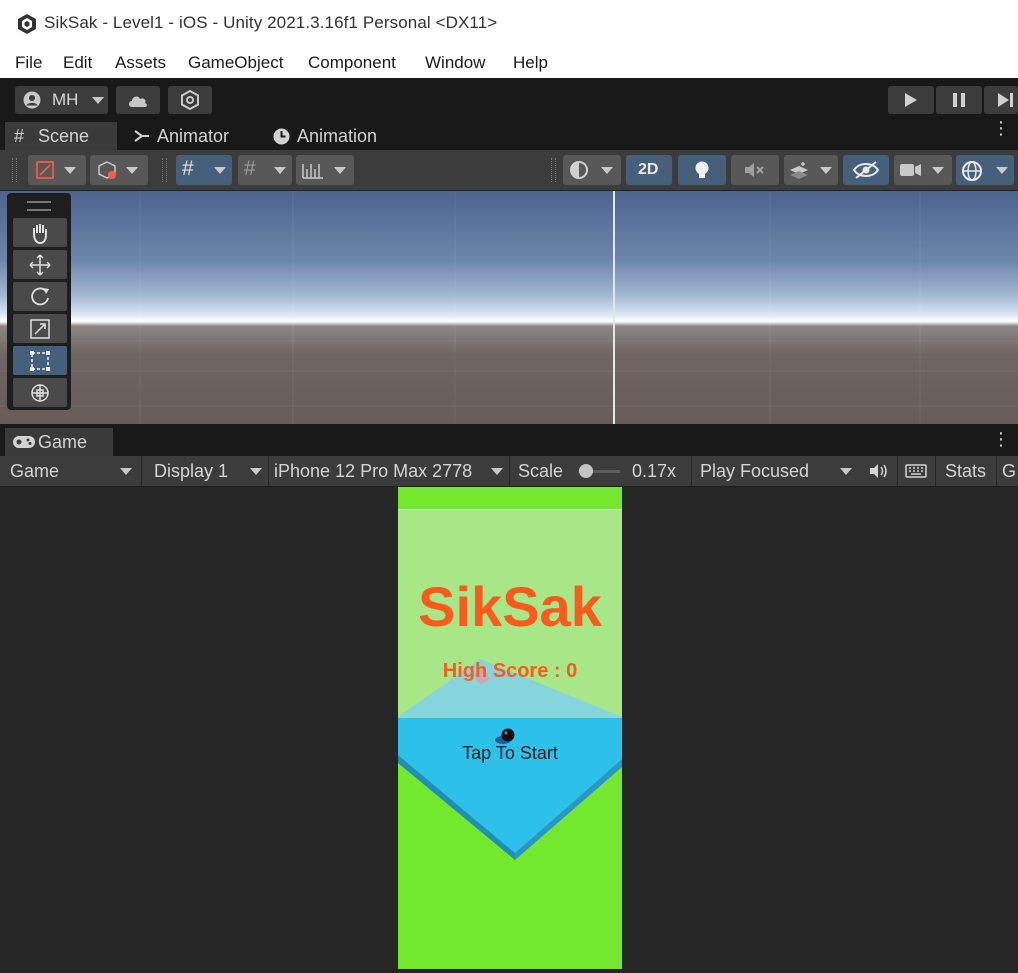 The height and width of the screenshot is (973, 1018). I want to click on transform-tool-button, so click(40, 392).